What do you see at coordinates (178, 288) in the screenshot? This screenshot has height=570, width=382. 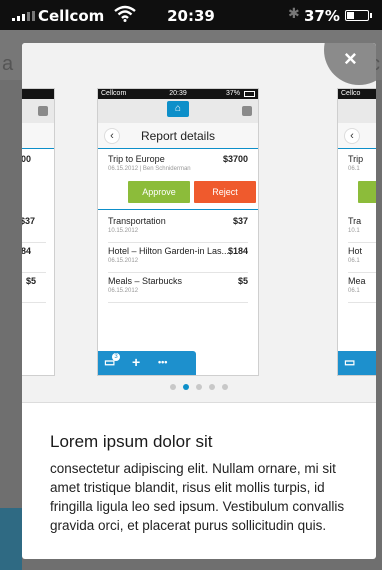 I see `list-item: Meals – Starbucks $5 06.15.2012` at bounding box center [178, 288].